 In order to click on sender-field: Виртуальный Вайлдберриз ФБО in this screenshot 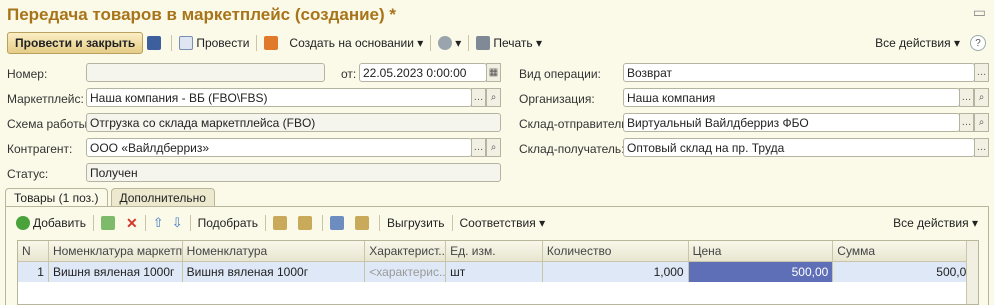, I will do `click(791, 122)`.